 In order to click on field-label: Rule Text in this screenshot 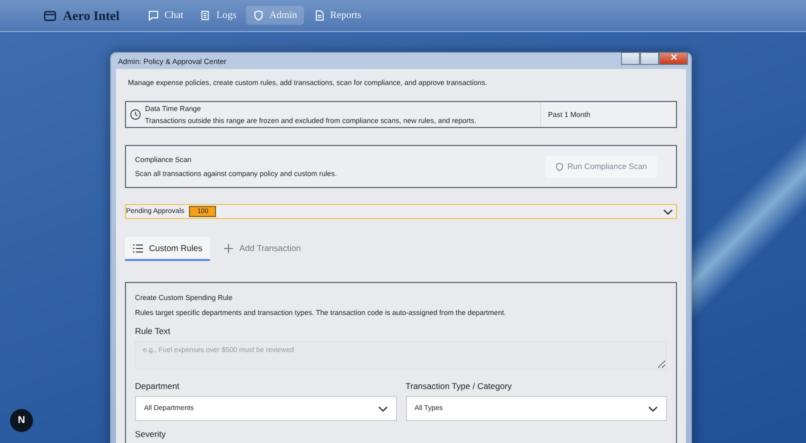, I will do `click(153, 331)`.